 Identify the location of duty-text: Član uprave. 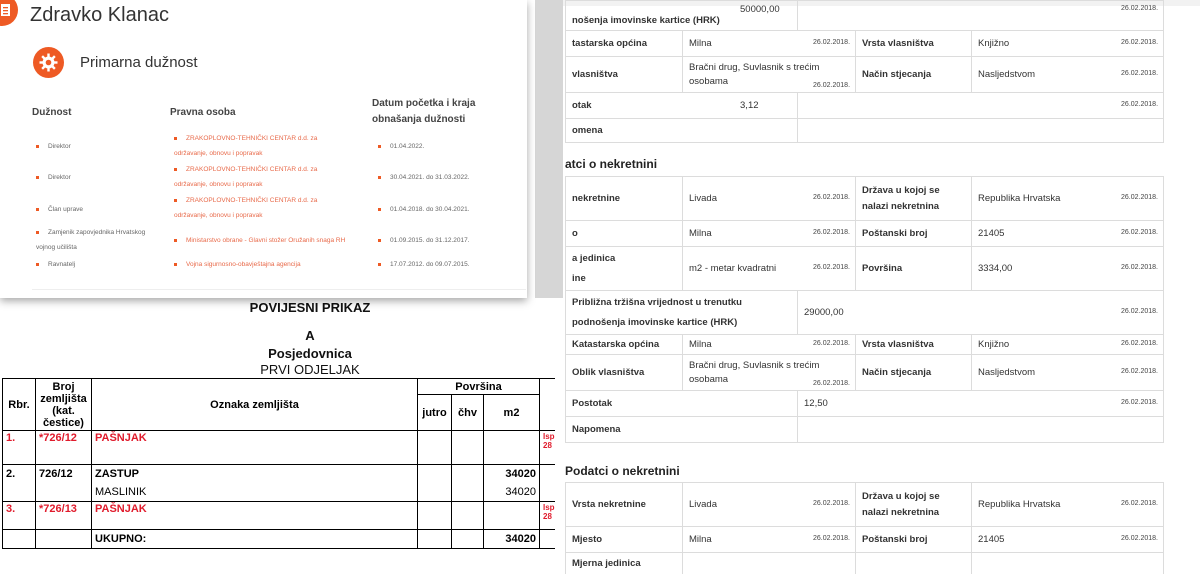
(66, 209).